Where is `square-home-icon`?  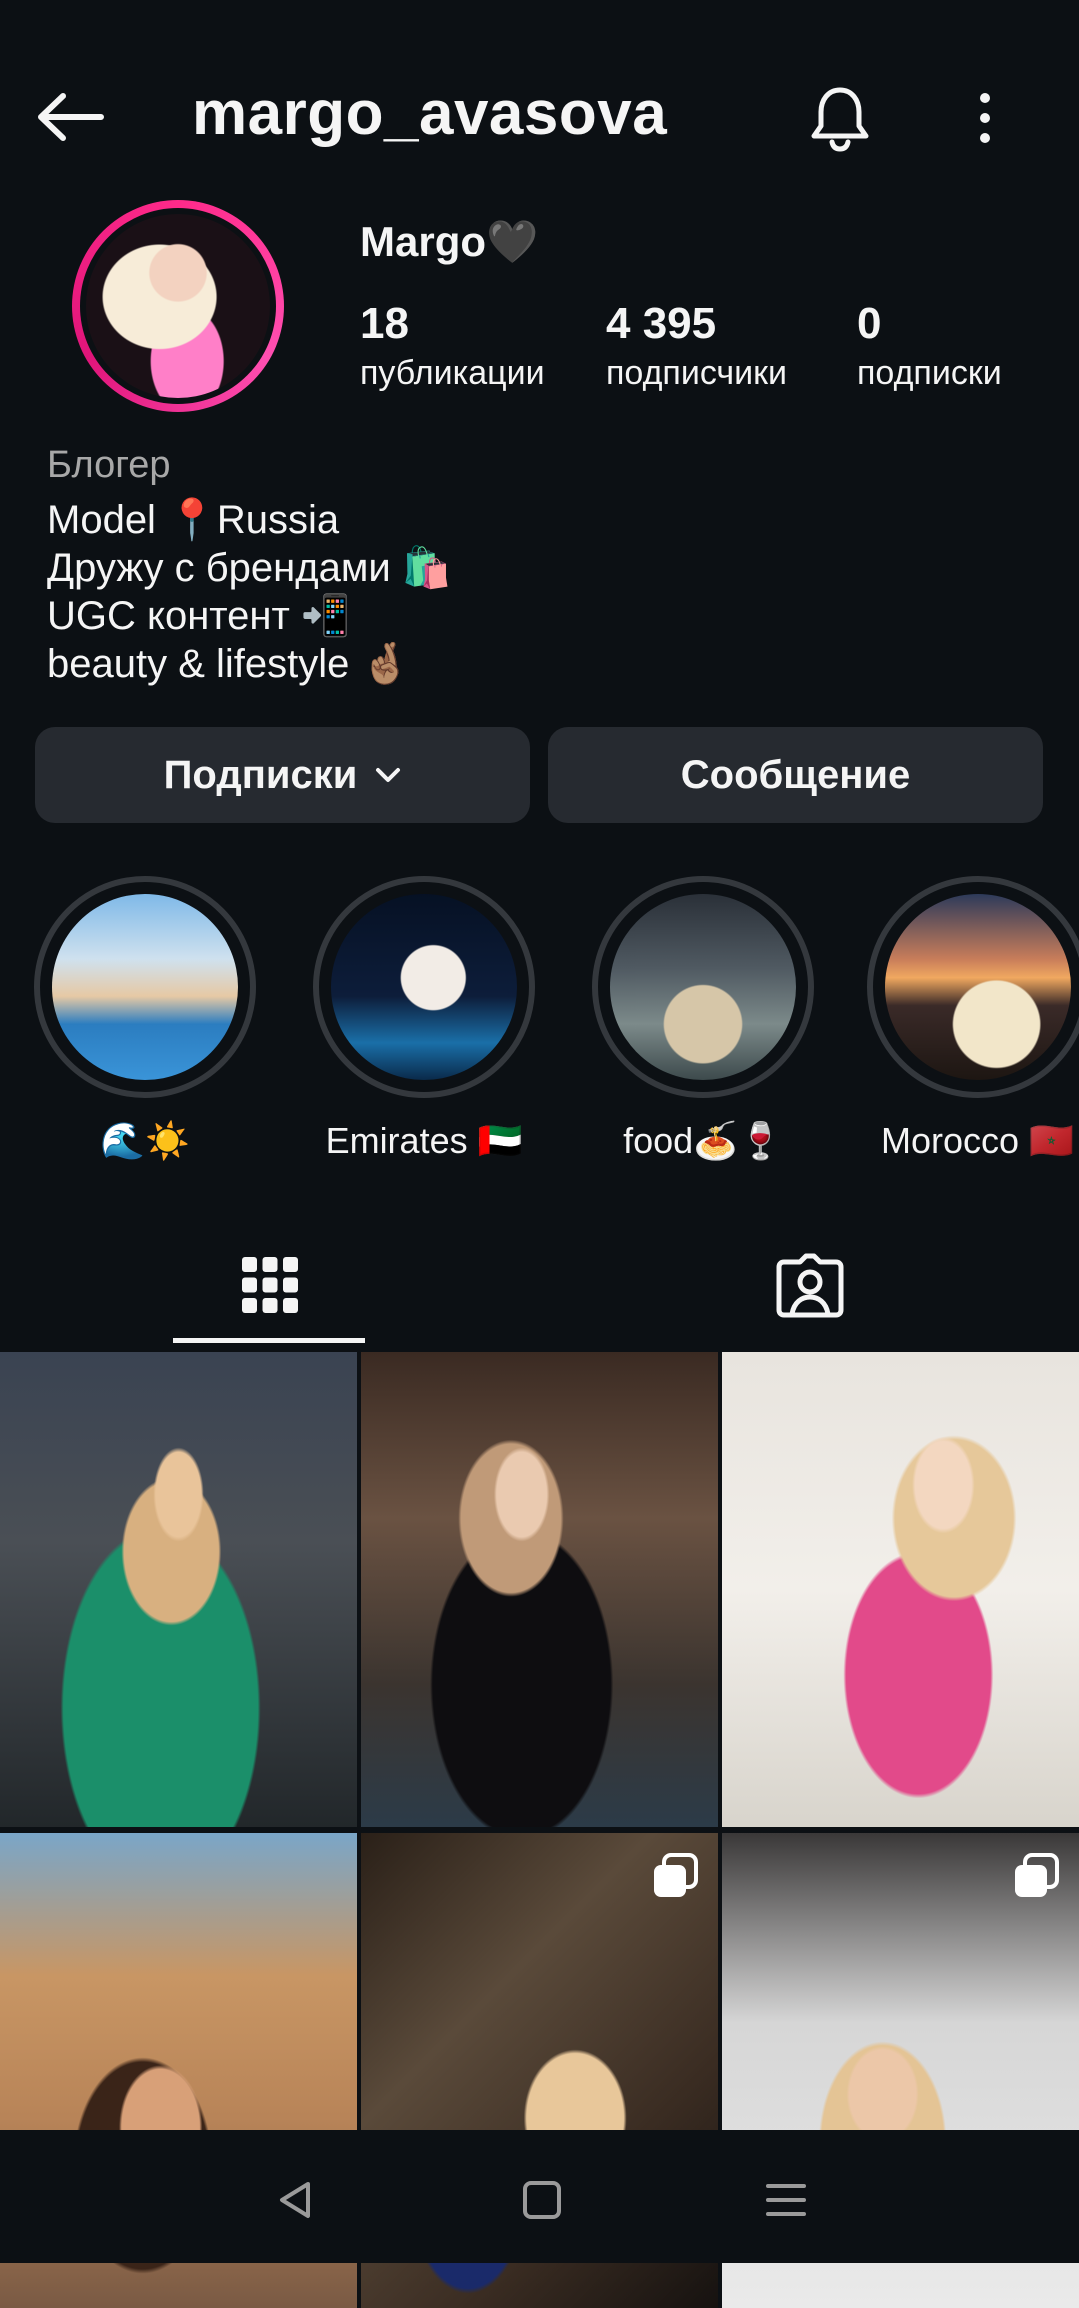 square-home-icon is located at coordinates (542, 2200).